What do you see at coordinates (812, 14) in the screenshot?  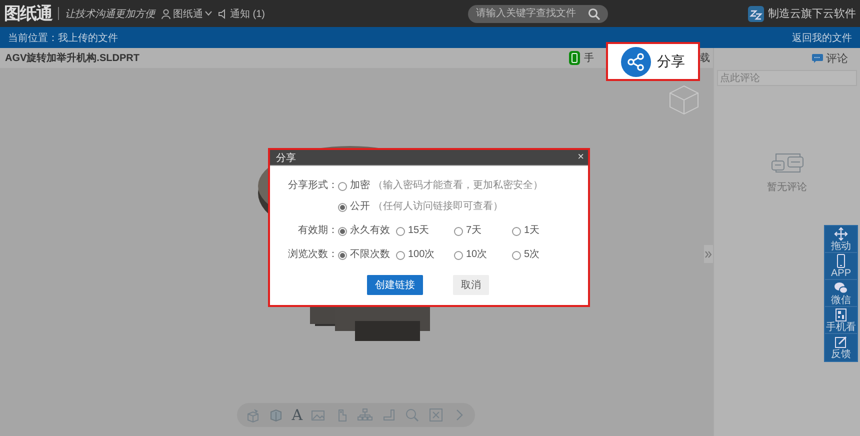 I see `brand-text: 制造云旗下云软件` at bounding box center [812, 14].